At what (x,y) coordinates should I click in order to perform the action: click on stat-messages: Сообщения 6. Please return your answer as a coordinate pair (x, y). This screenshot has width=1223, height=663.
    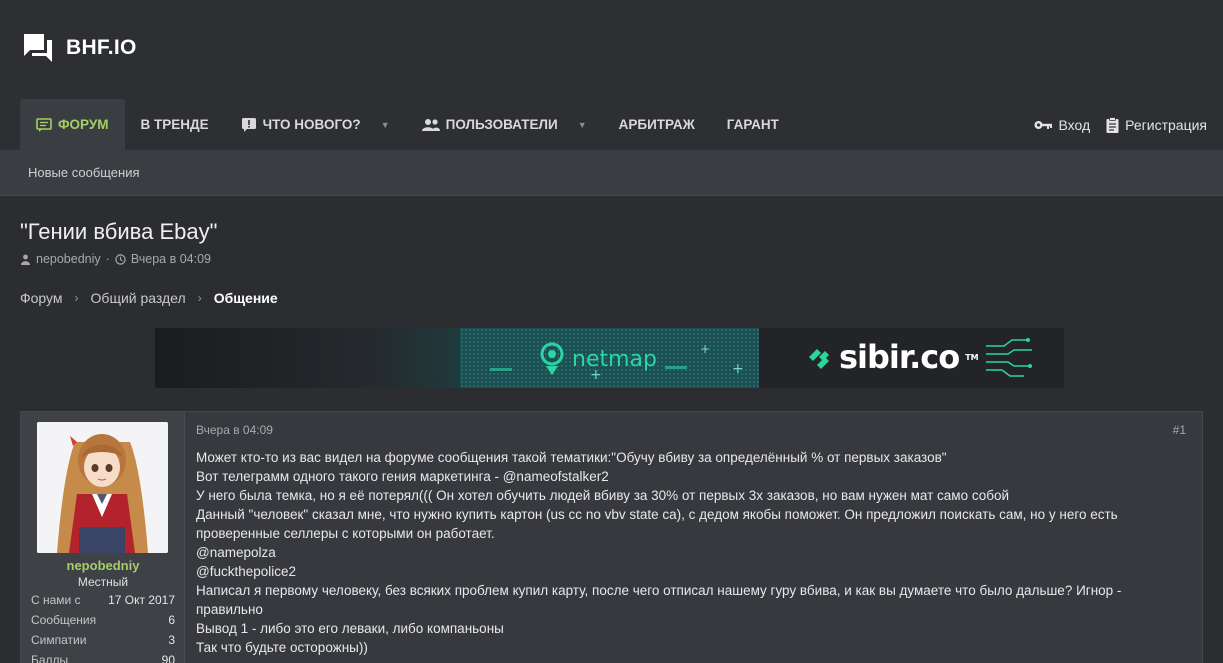
    Looking at the image, I should click on (103, 623).